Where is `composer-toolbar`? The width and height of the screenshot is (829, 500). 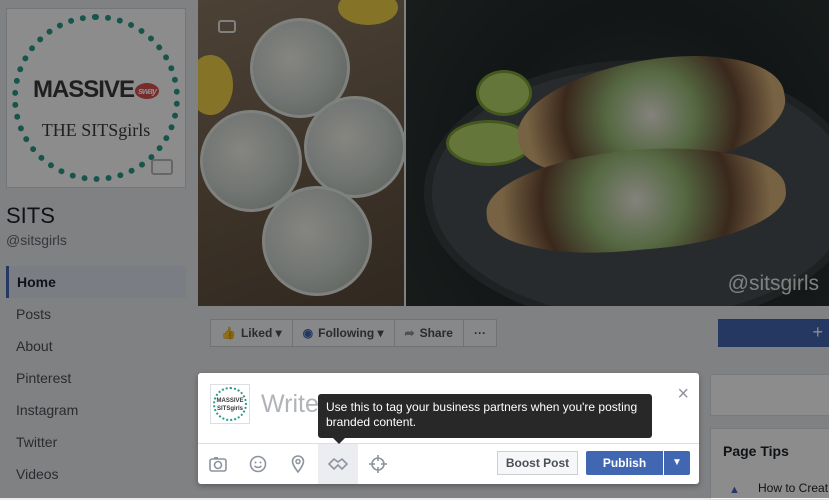
composer-toolbar is located at coordinates (298, 464).